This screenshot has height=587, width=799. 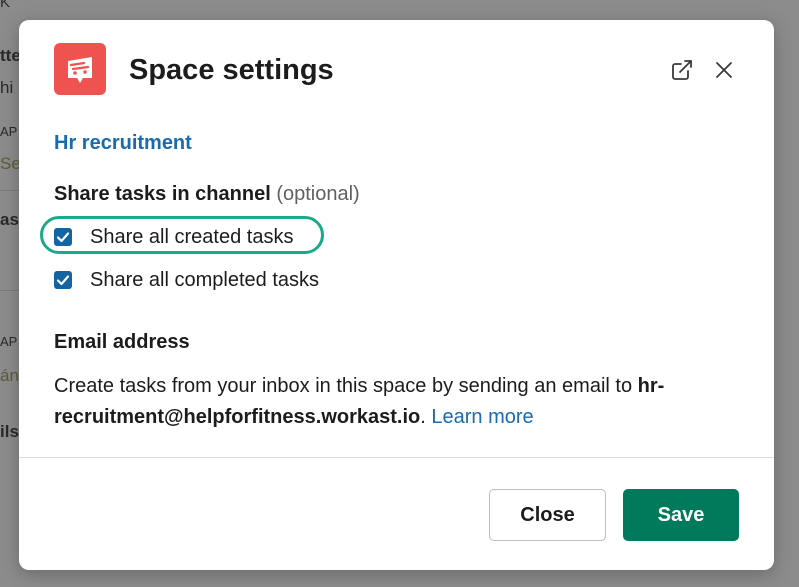 I want to click on bg-fragment: tte, so click(x=10, y=55).